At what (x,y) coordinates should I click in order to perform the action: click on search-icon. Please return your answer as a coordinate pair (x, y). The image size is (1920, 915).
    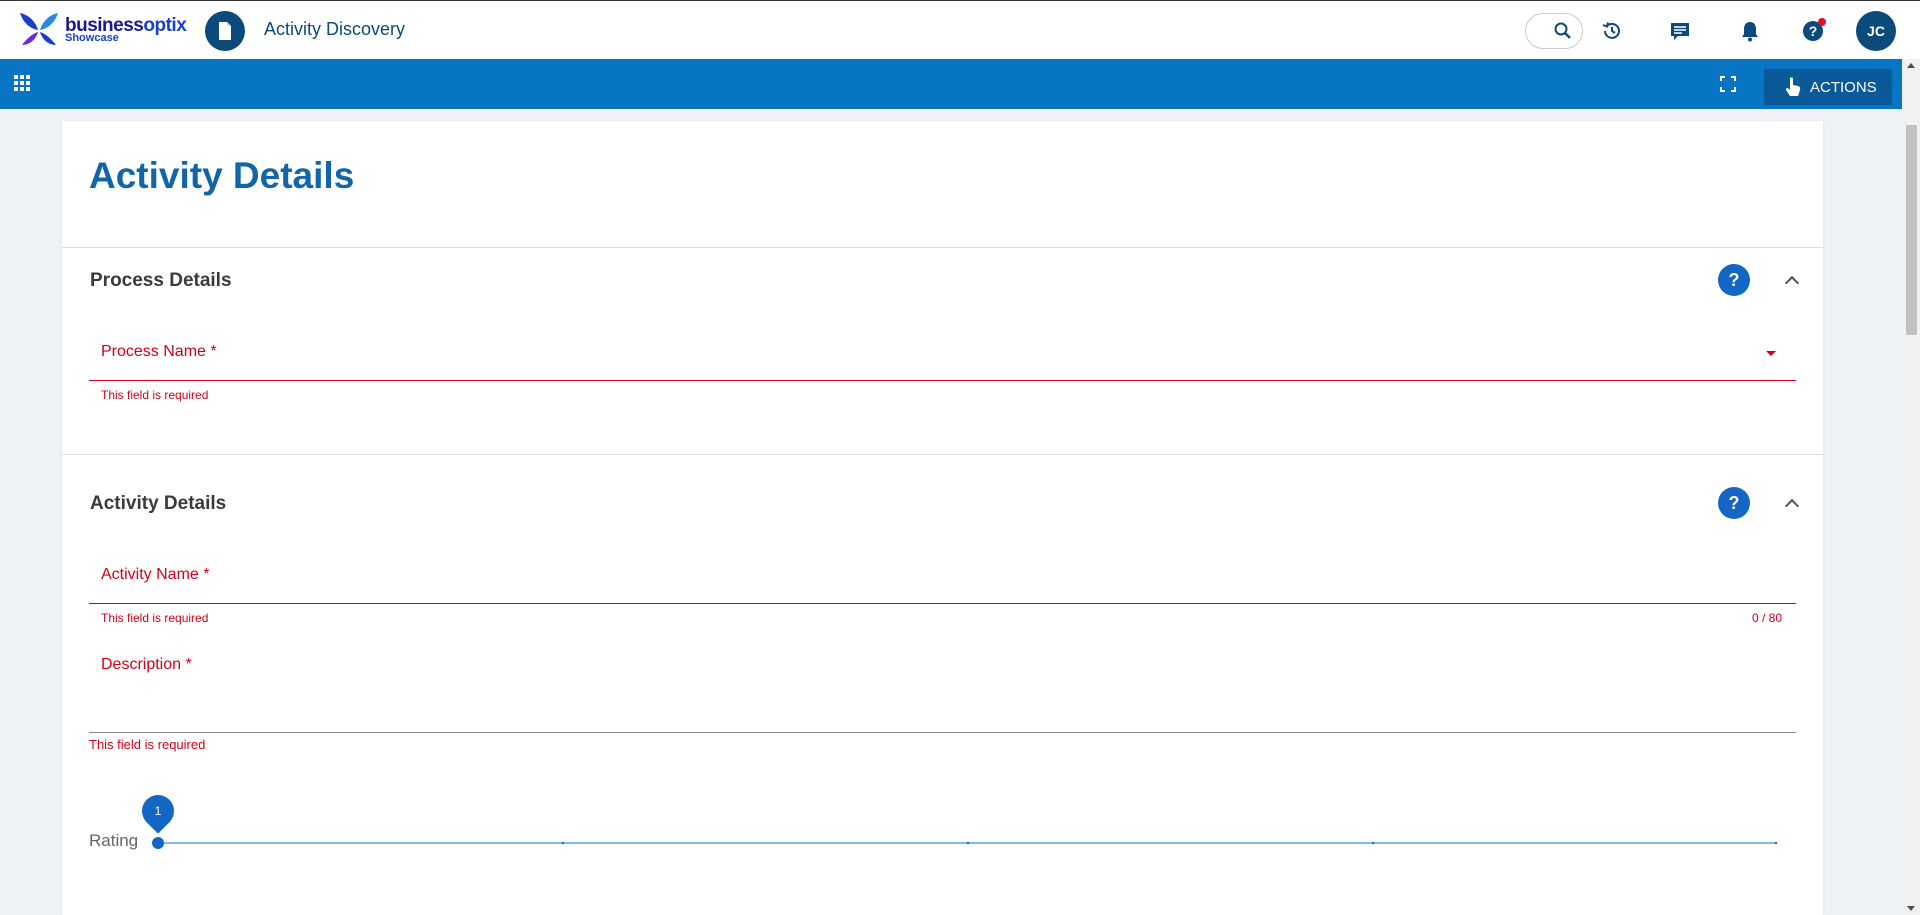
    Looking at the image, I should click on (1562, 30).